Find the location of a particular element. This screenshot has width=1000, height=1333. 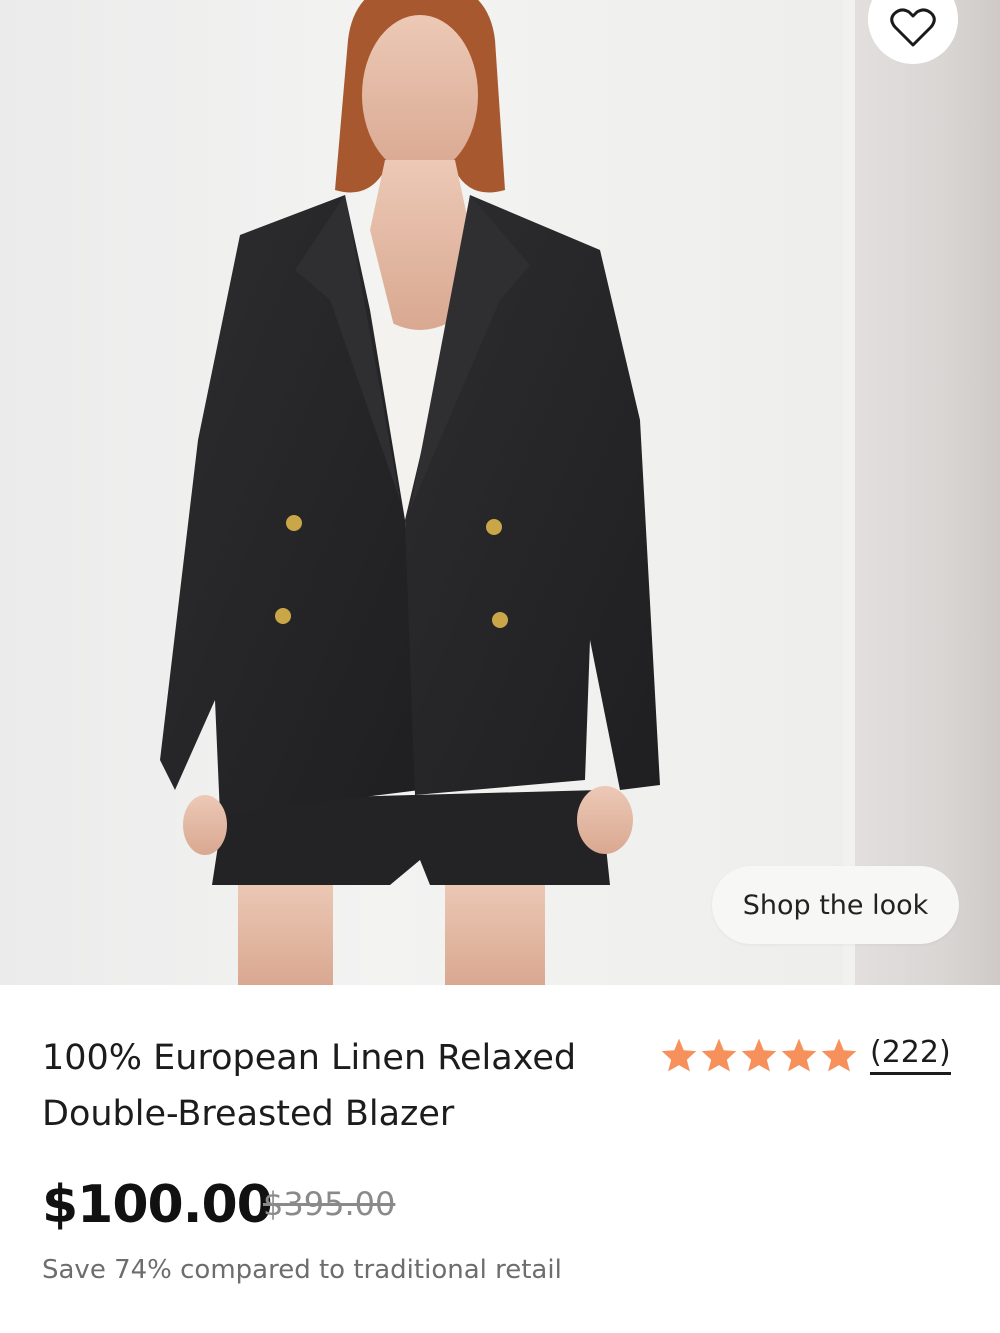

rating-stars is located at coordinates (759, 1055).